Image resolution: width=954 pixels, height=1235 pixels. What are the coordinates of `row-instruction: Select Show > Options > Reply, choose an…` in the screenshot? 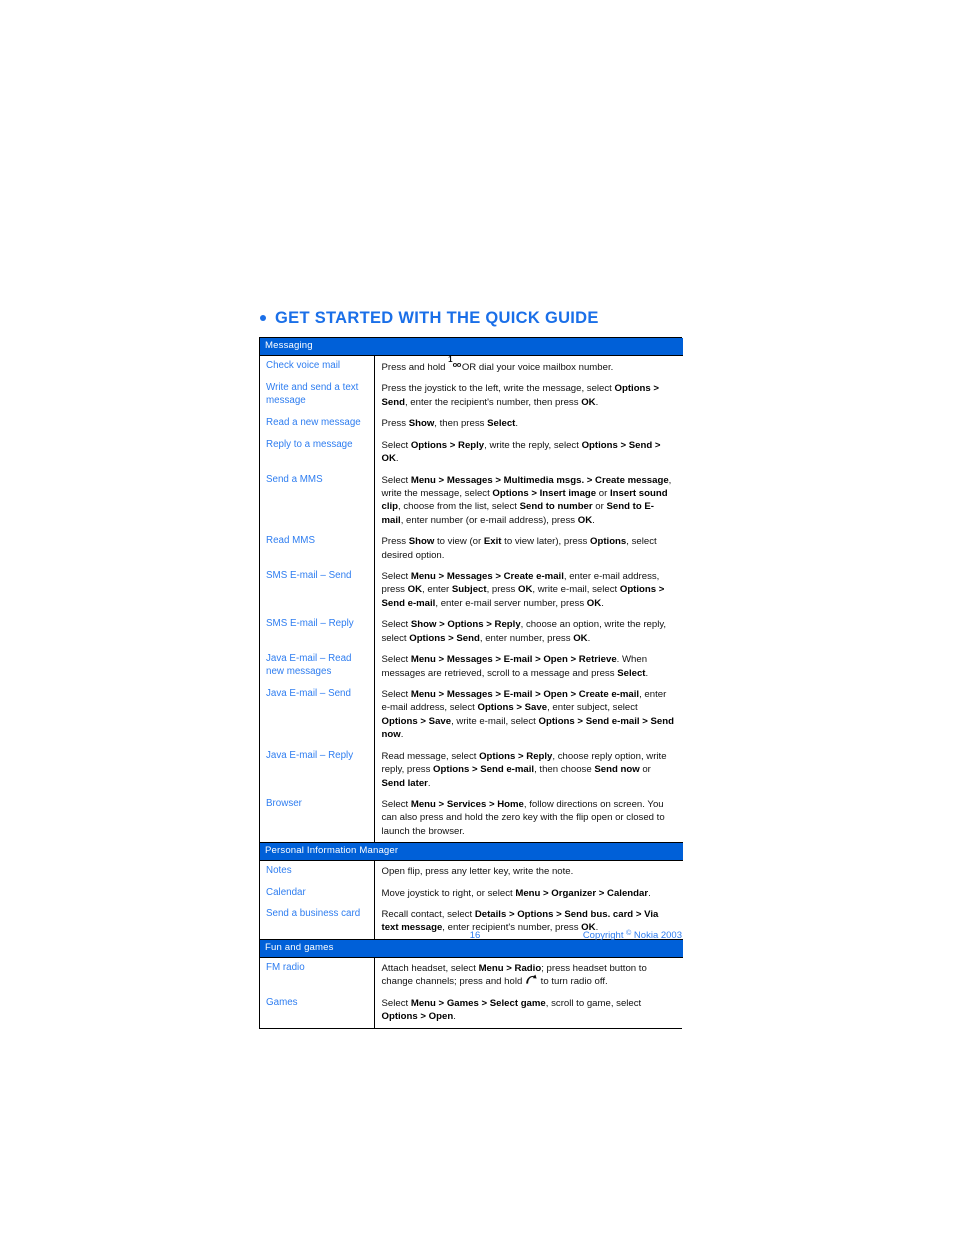 It's located at (528, 632).